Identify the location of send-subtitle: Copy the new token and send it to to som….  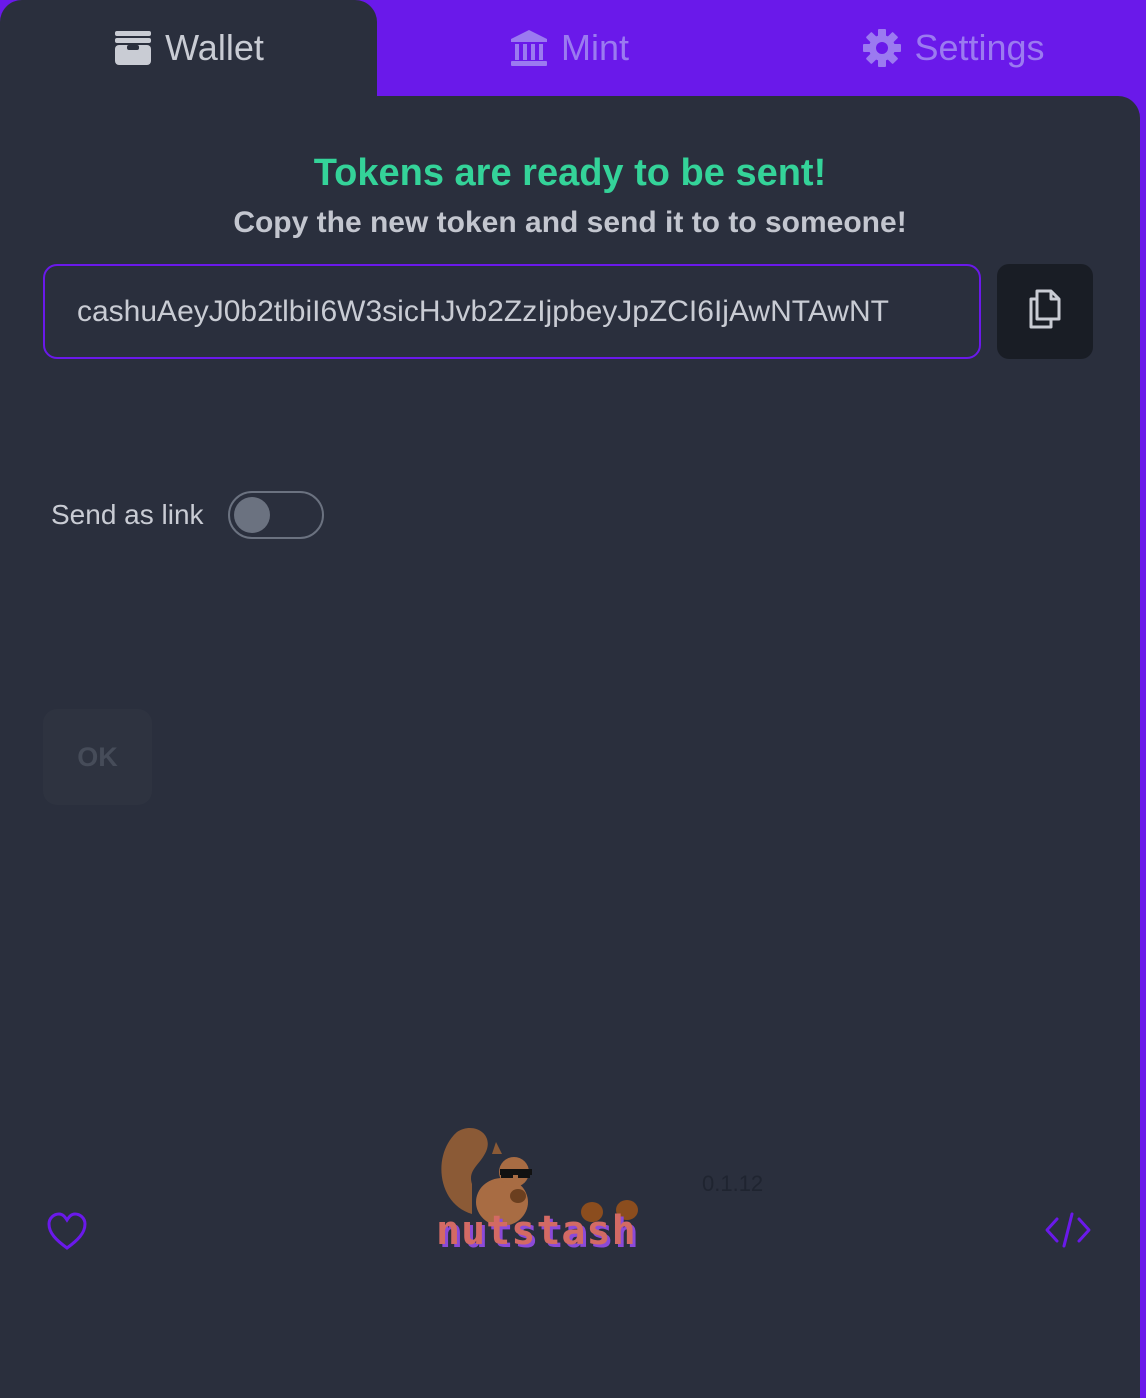
(570, 222).